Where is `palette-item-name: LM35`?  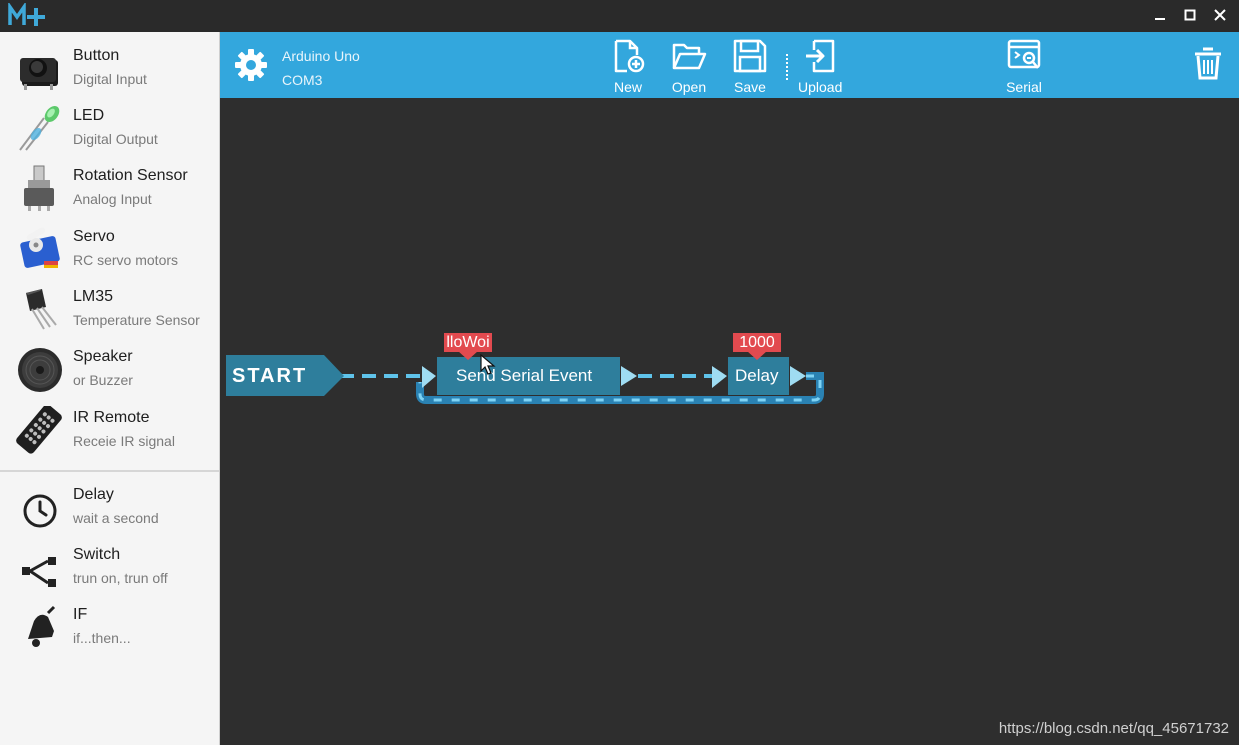
palette-item-name: LM35 is located at coordinates (93, 296).